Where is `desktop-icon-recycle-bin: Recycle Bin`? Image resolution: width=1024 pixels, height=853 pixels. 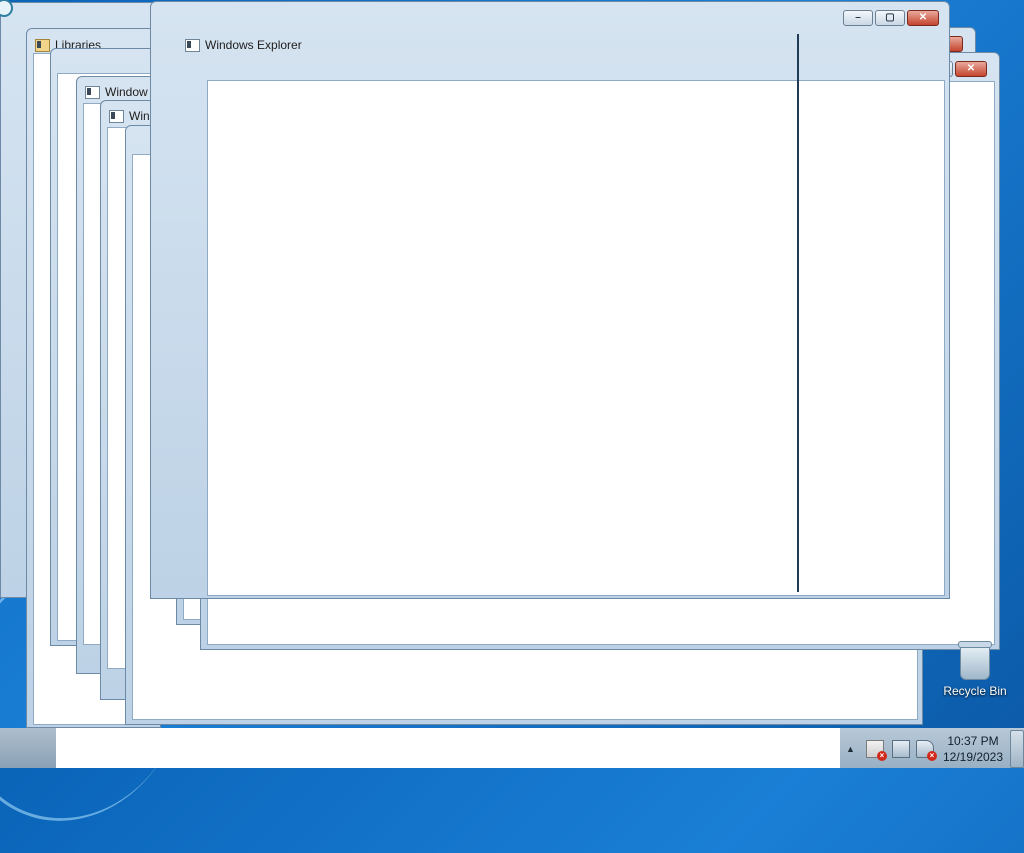 desktop-icon-recycle-bin: Recycle Bin is located at coordinates (975, 669).